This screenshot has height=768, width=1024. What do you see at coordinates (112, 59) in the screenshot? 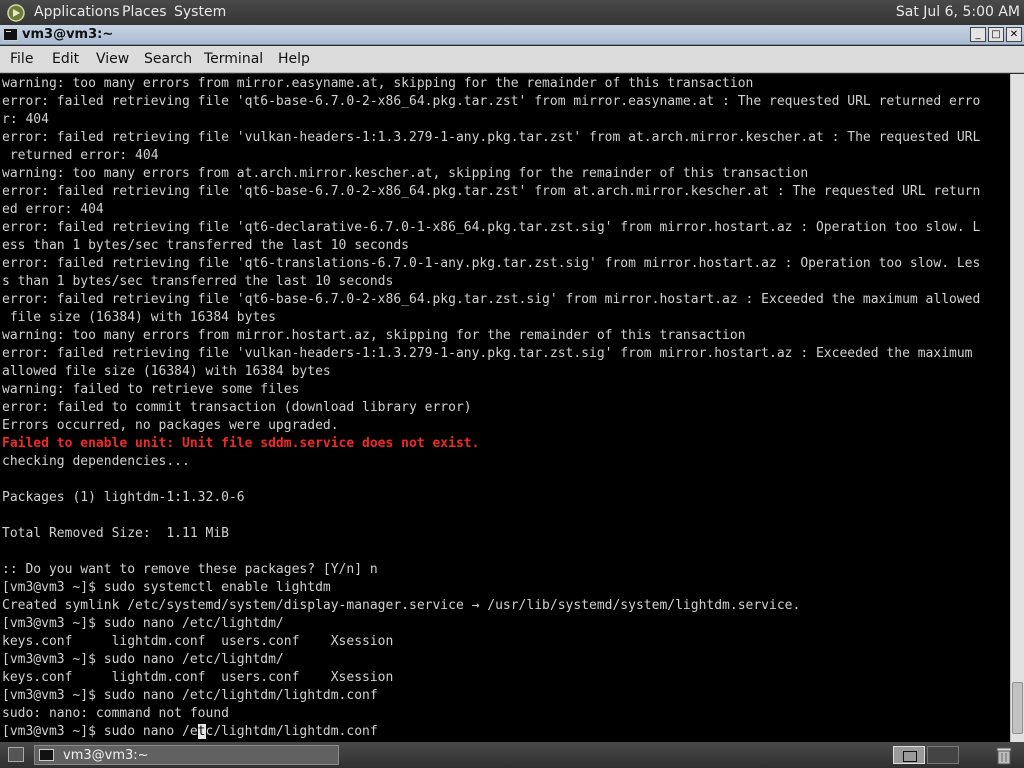
I see `menu-view: View` at bounding box center [112, 59].